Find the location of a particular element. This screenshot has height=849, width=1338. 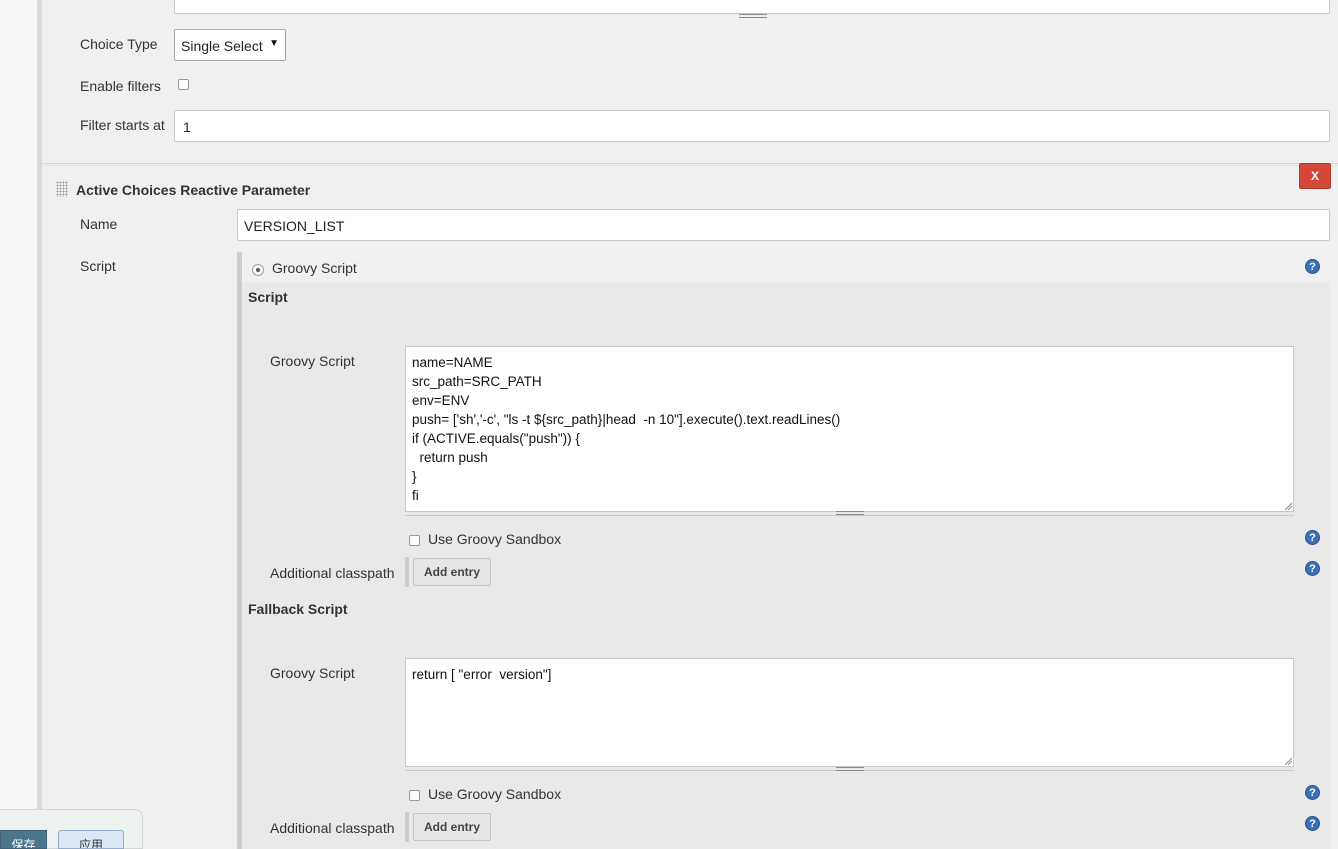

drag-handle-icon is located at coordinates (62, 189).